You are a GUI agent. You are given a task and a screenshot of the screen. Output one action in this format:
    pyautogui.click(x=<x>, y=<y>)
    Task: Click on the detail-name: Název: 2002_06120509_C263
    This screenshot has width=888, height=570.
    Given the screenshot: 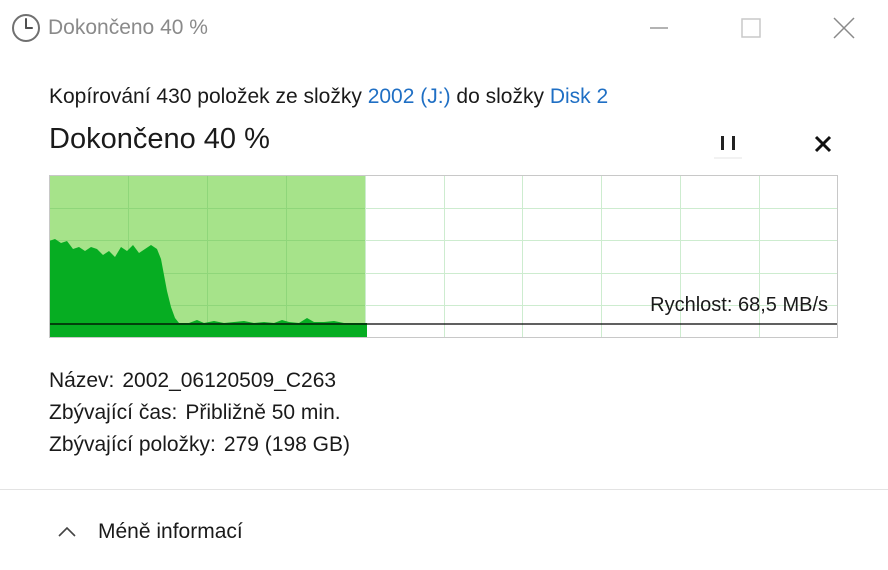 What is the action you would take?
    pyautogui.click(x=199, y=381)
    